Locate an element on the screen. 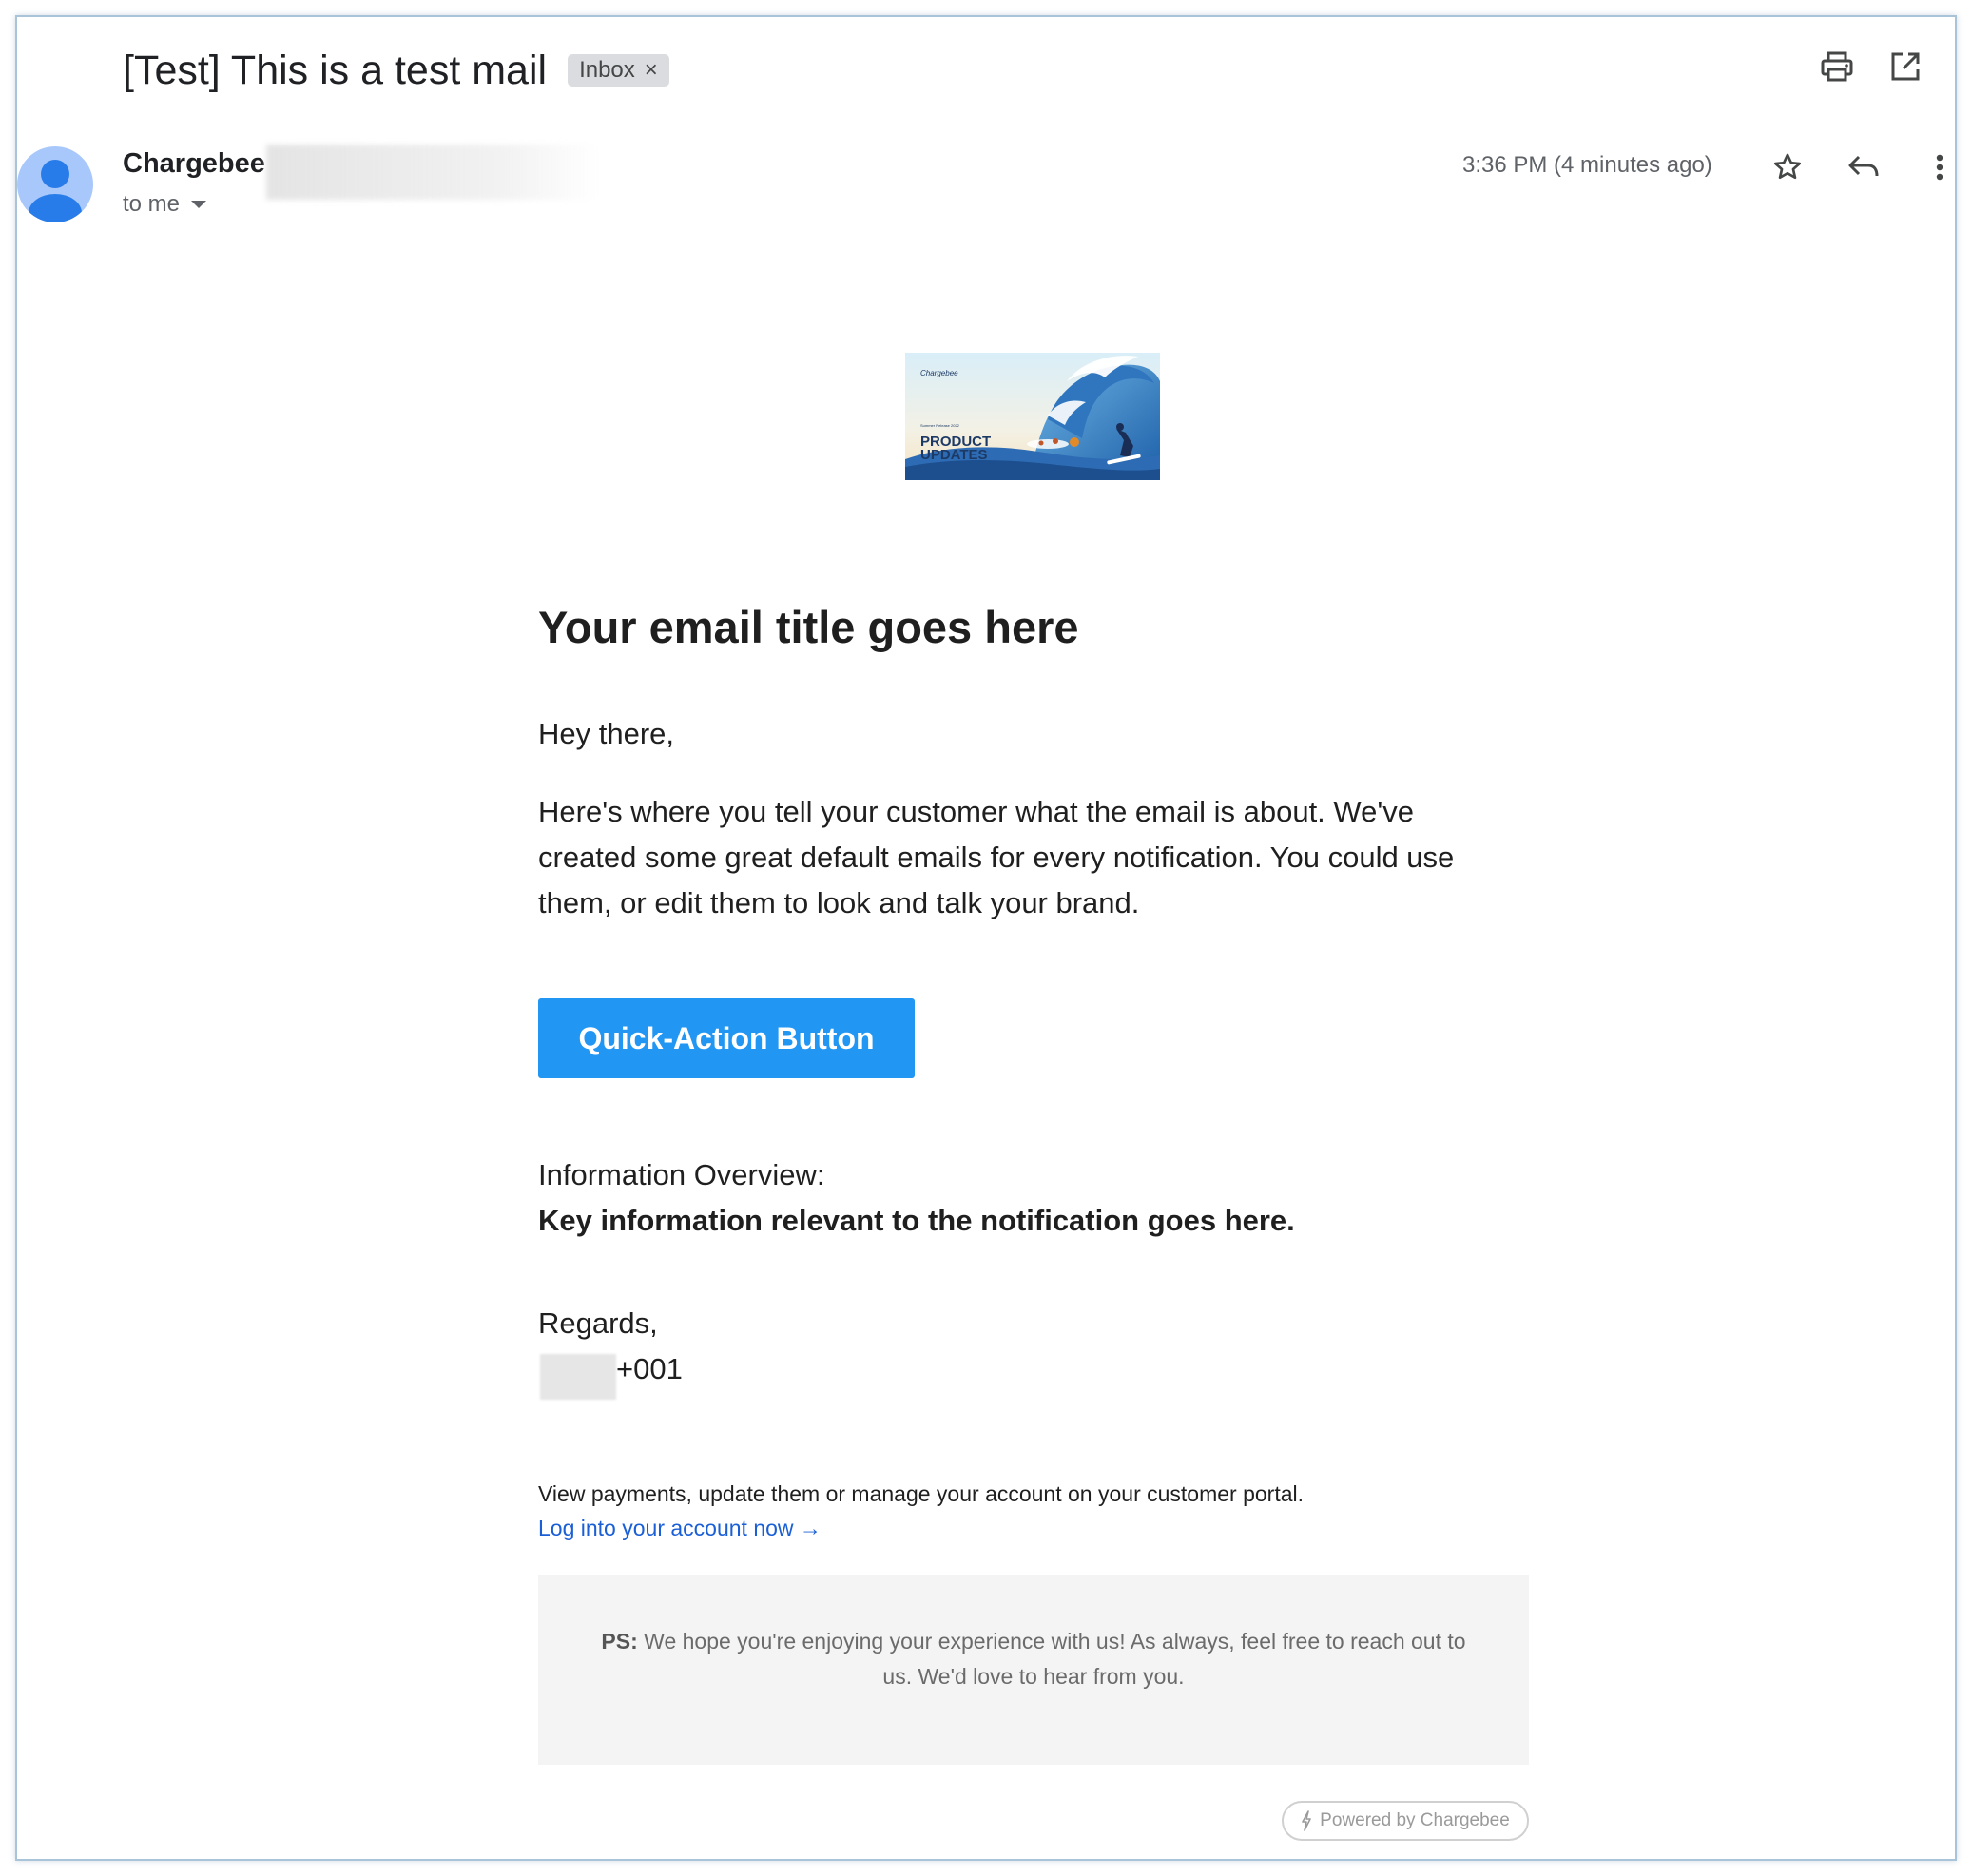  log-into-account-link: Log into your account now → is located at coordinates (680, 1529).